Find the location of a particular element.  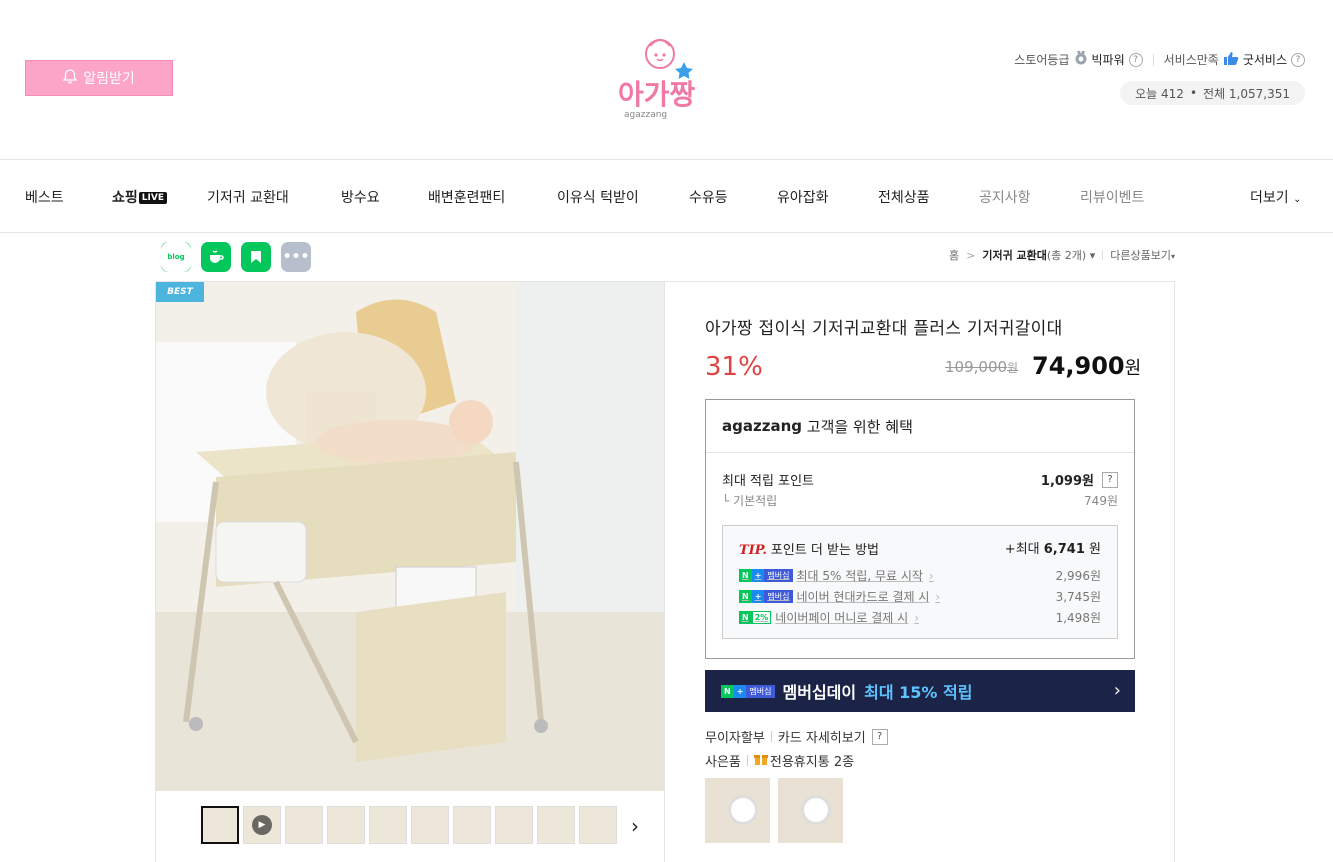

nav-item-notice: 공지사항 is located at coordinates (1005, 197).